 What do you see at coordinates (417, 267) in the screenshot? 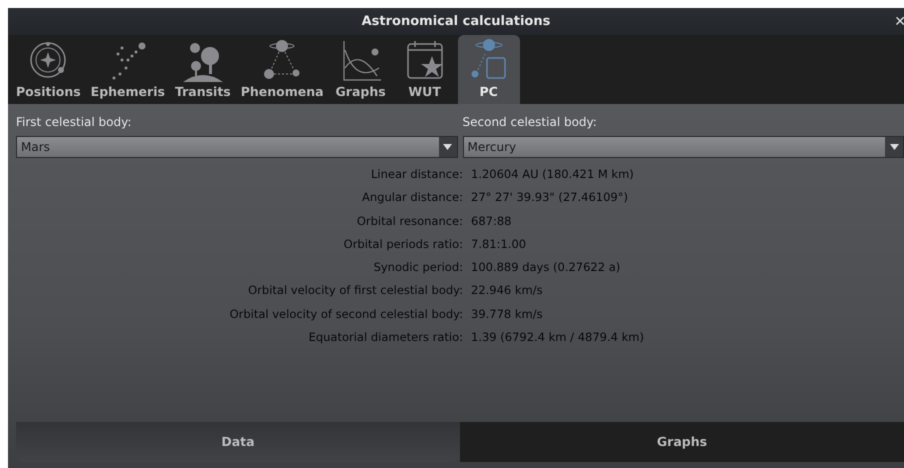
I see `result-label: Synodic period:` at bounding box center [417, 267].